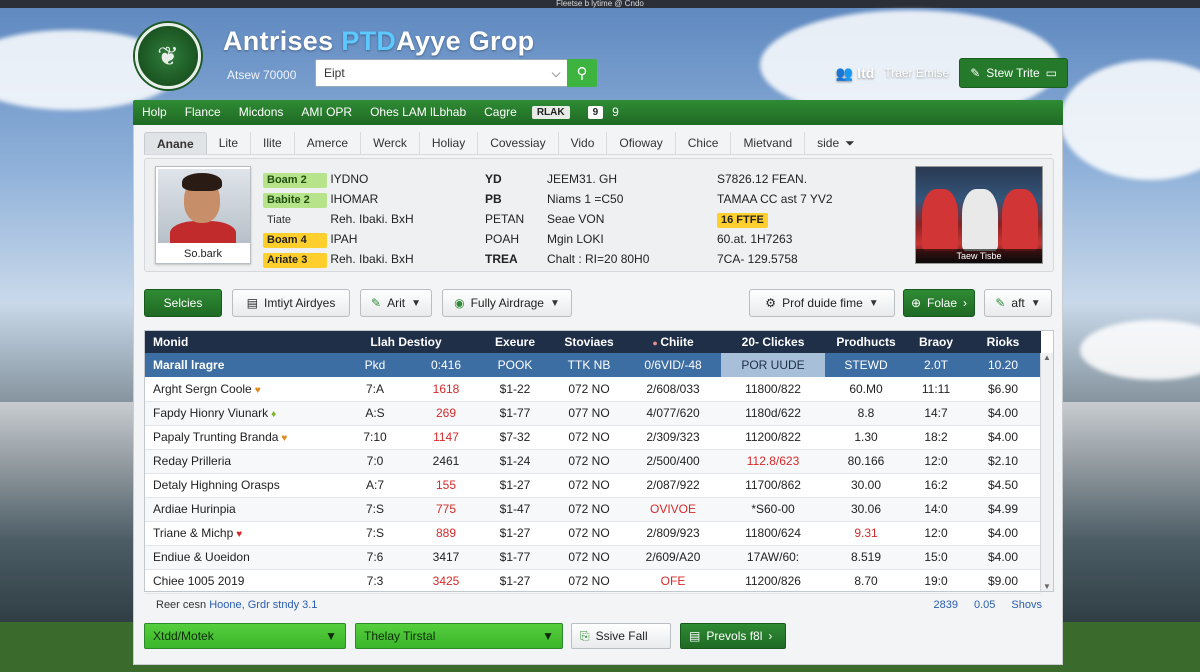 The height and width of the screenshot is (672, 1200). Describe the element at coordinates (245, 636) in the screenshot. I see `bottom-select-1: Xtdd/Motek ▼` at that location.